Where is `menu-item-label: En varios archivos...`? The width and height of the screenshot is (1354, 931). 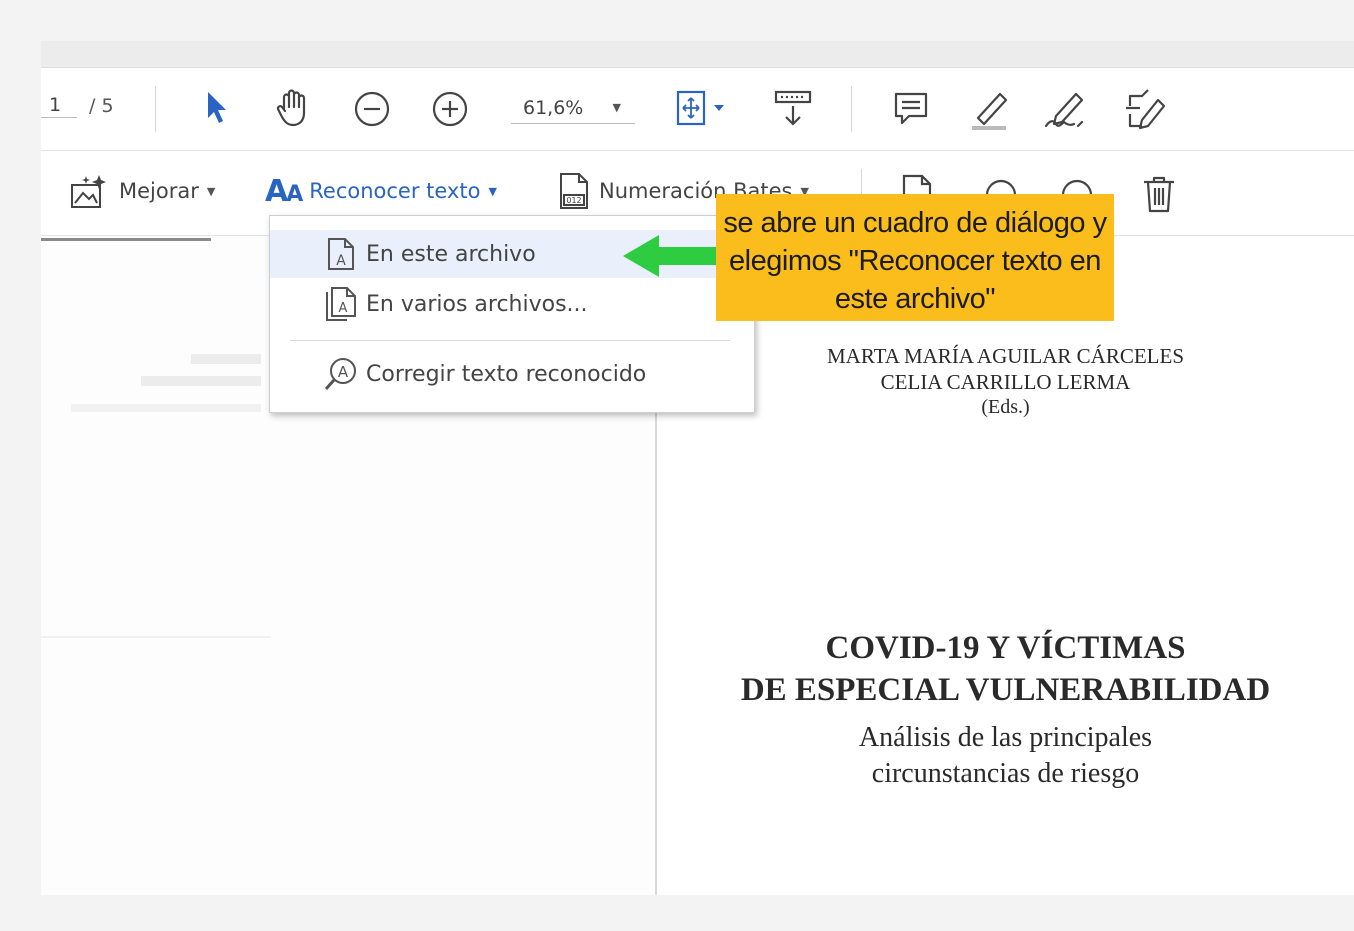
menu-item-label: En varios archivos... is located at coordinates (477, 304).